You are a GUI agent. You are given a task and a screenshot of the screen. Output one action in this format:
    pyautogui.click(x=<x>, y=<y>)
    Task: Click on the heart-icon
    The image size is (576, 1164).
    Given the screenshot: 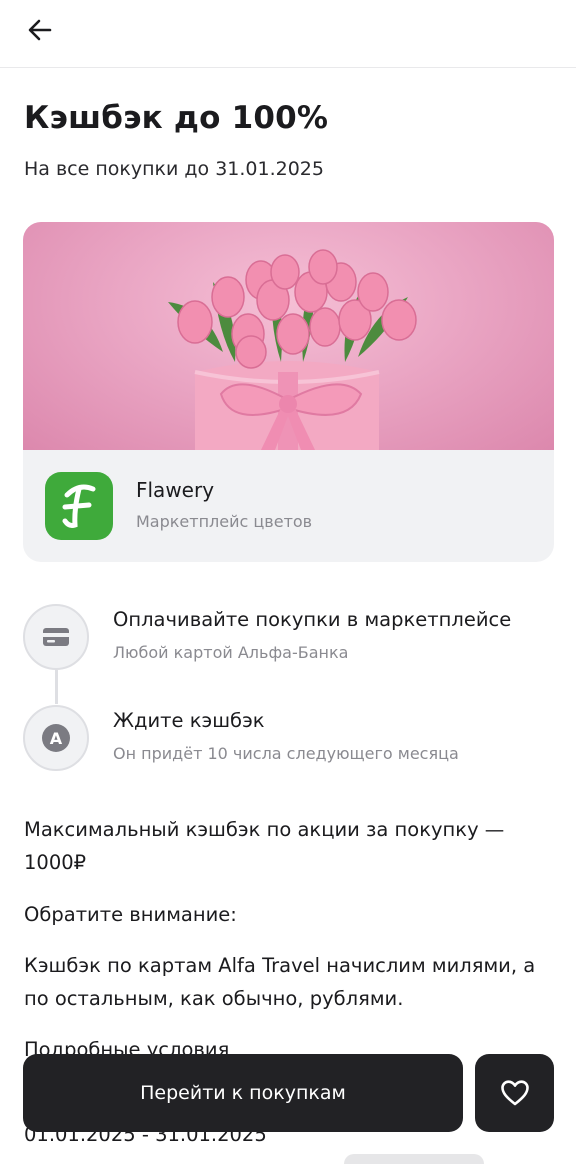 What is the action you would take?
    pyautogui.click(x=514, y=1093)
    